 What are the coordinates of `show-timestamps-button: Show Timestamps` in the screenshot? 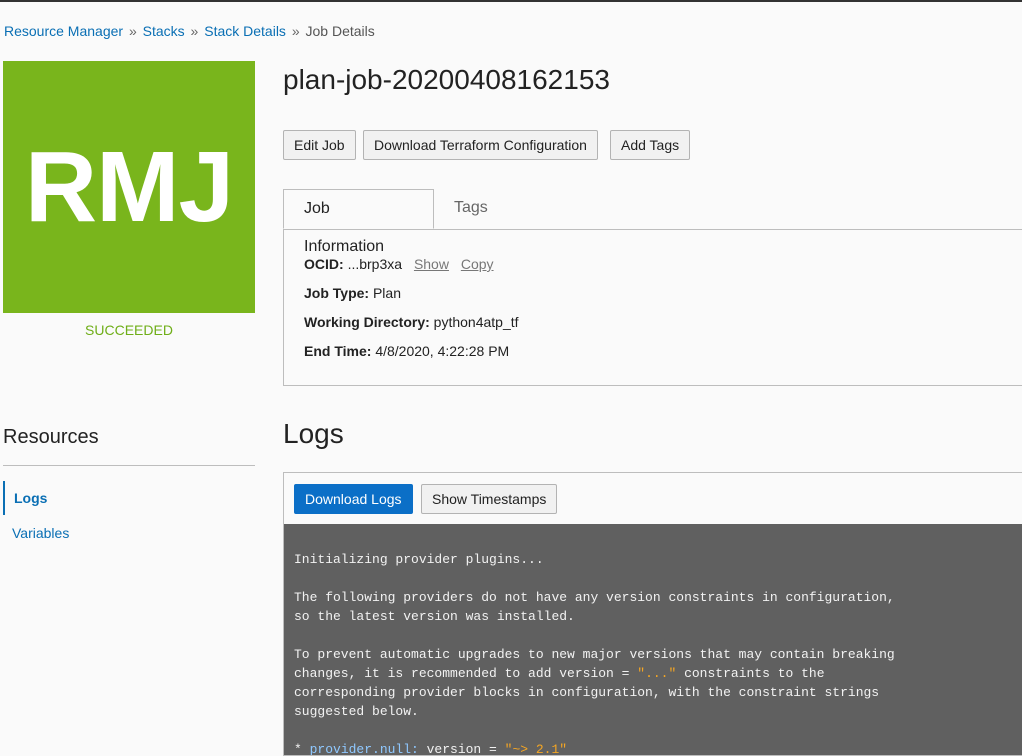 It's located at (489, 499).